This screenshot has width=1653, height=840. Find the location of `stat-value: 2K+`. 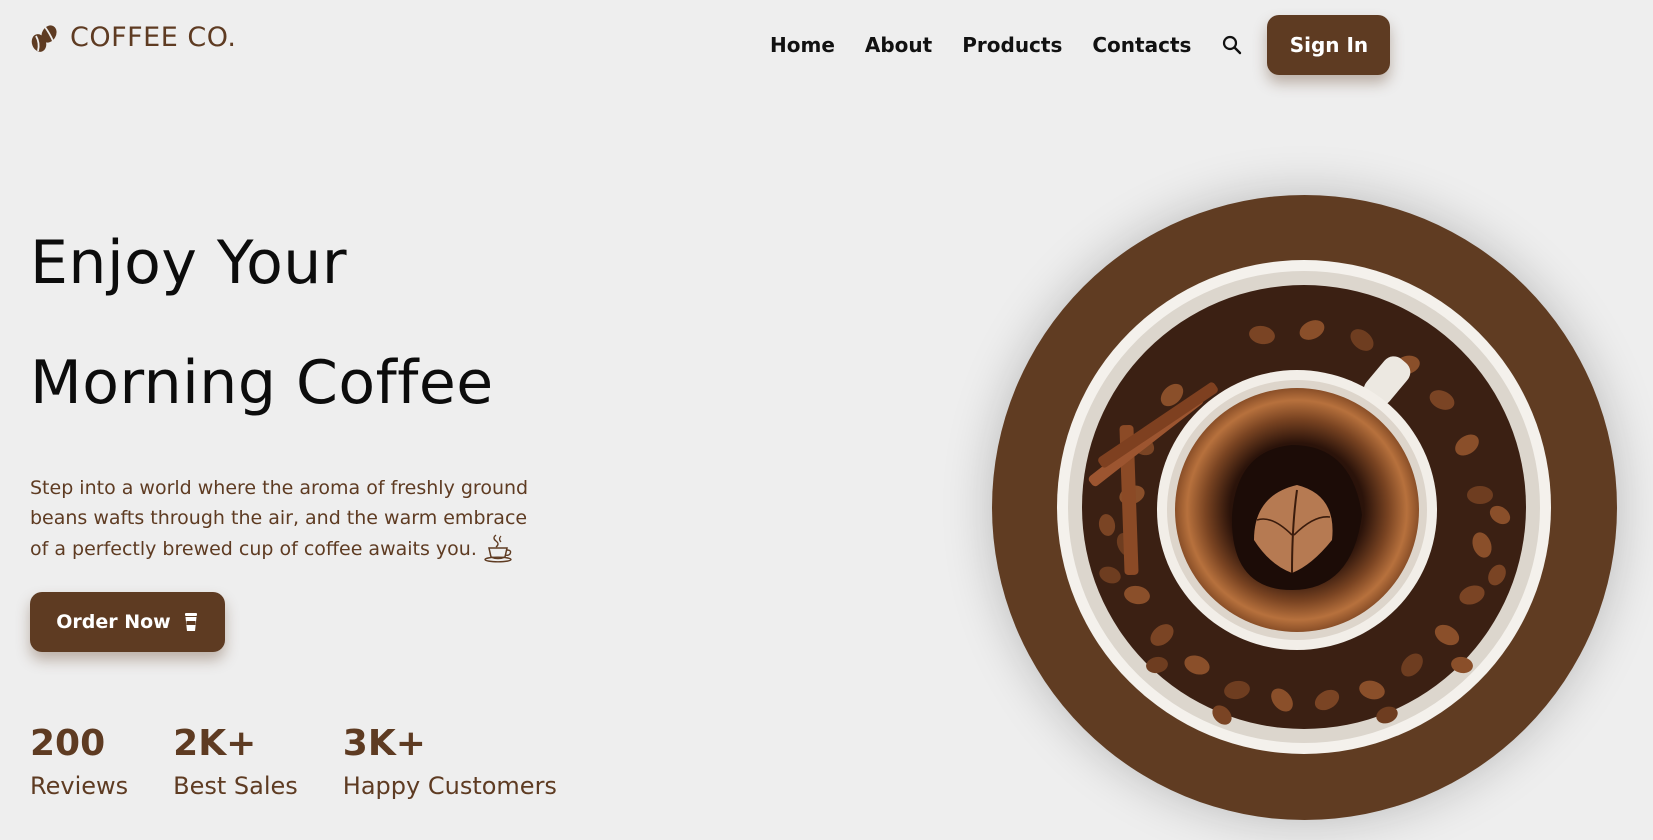

stat-value: 2K+ is located at coordinates (215, 743).